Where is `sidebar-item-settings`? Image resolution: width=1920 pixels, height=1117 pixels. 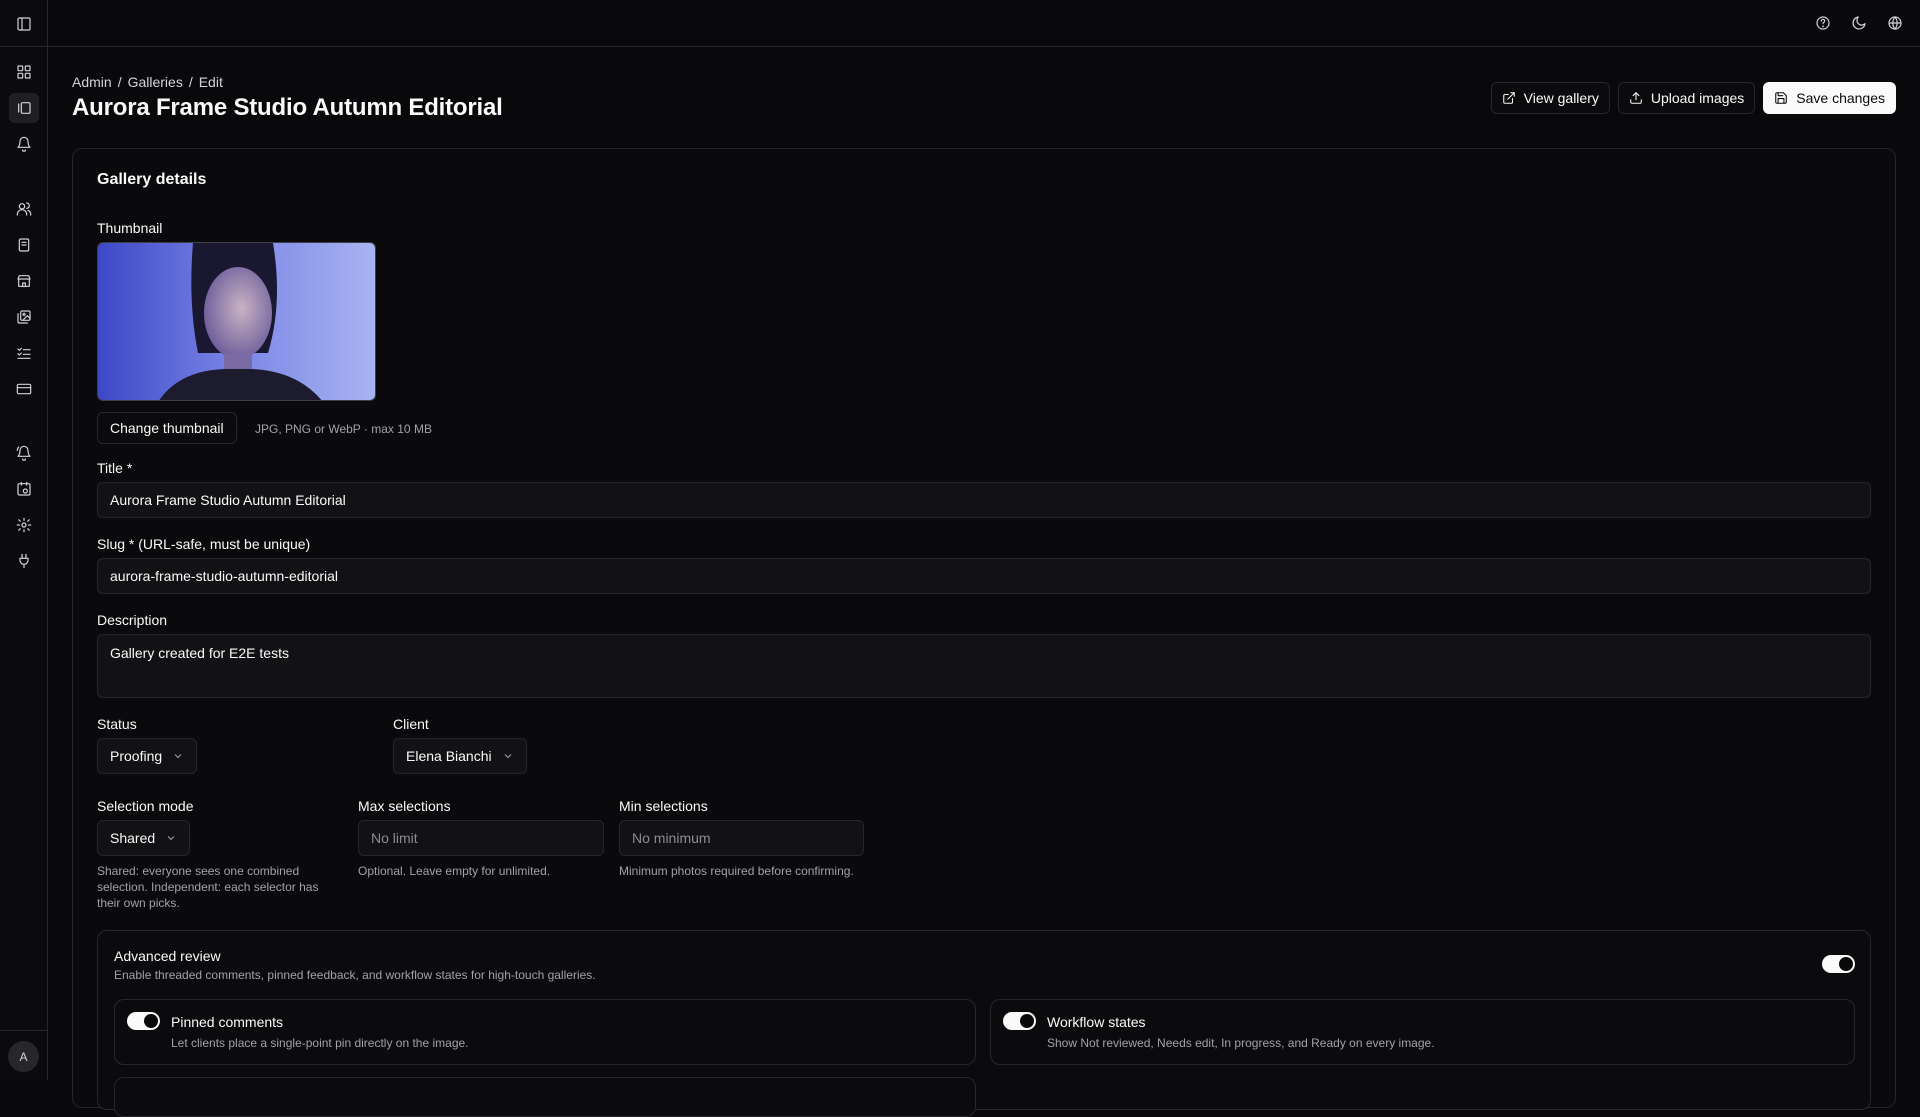 sidebar-item-settings is located at coordinates (24, 525).